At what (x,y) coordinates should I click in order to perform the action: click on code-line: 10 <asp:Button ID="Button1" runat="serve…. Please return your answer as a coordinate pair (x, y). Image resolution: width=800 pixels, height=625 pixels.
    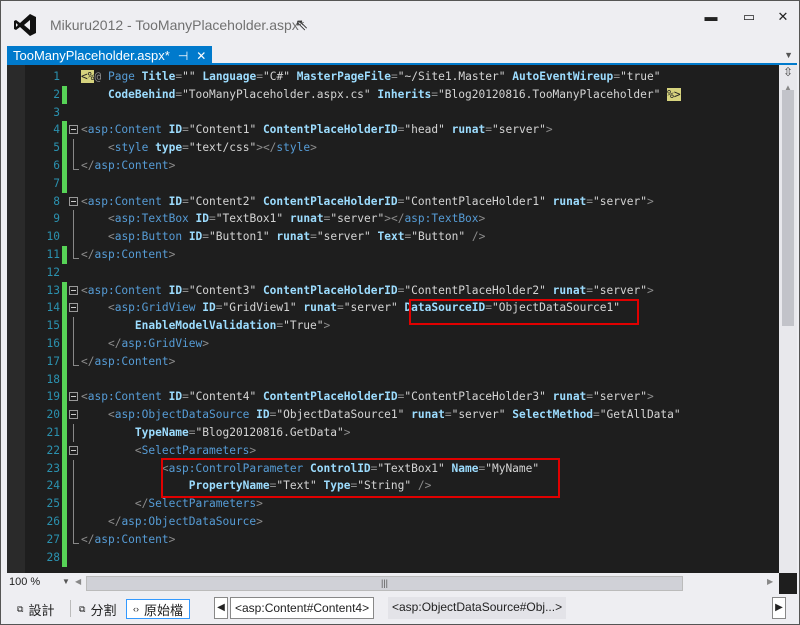
    Looking at the image, I should click on (393, 237).